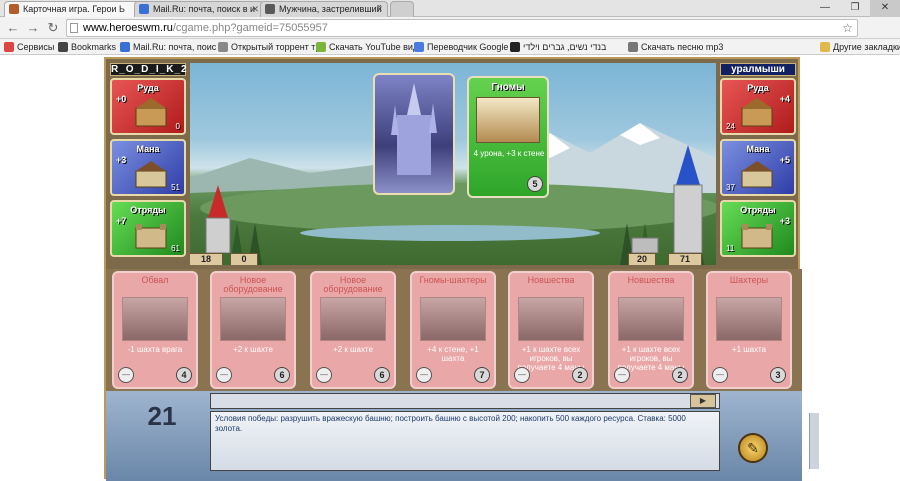  What do you see at coordinates (778, 375) in the screenshot?
I see `card-cost: 3` at bounding box center [778, 375].